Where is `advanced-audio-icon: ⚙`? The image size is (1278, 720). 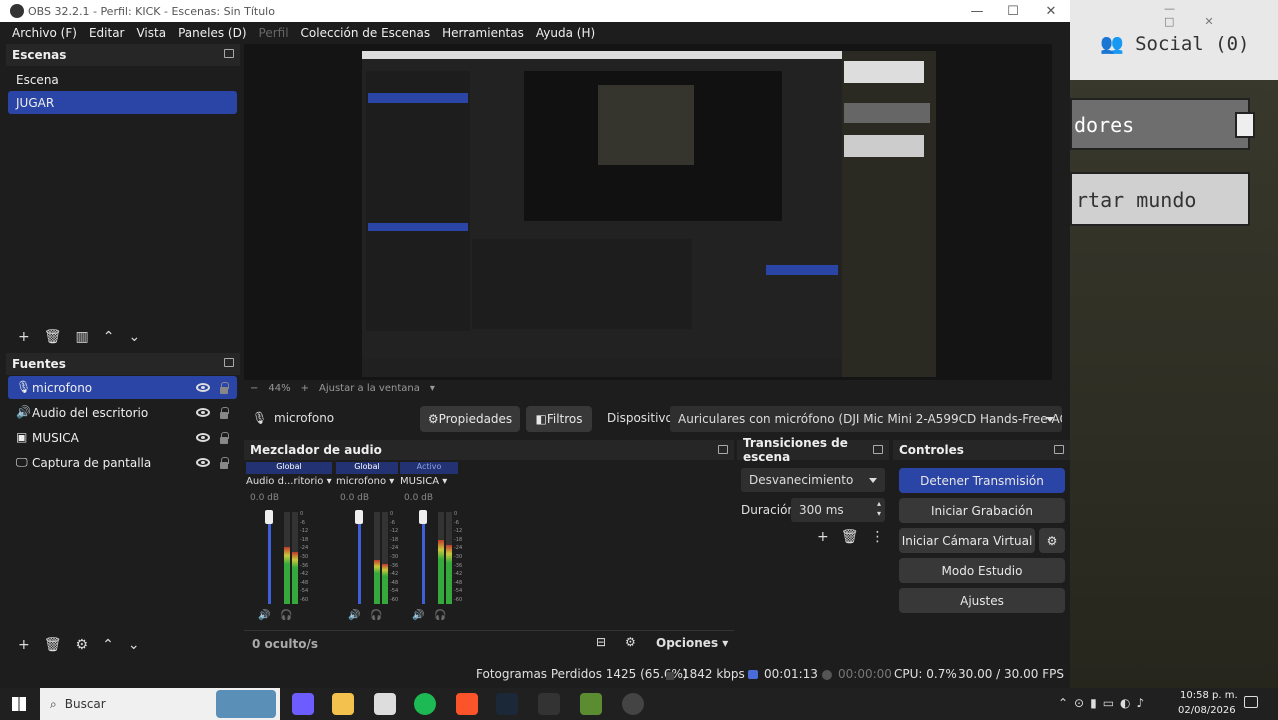 advanced-audio-icon: ⚙ is located at coordinates (630, 642).